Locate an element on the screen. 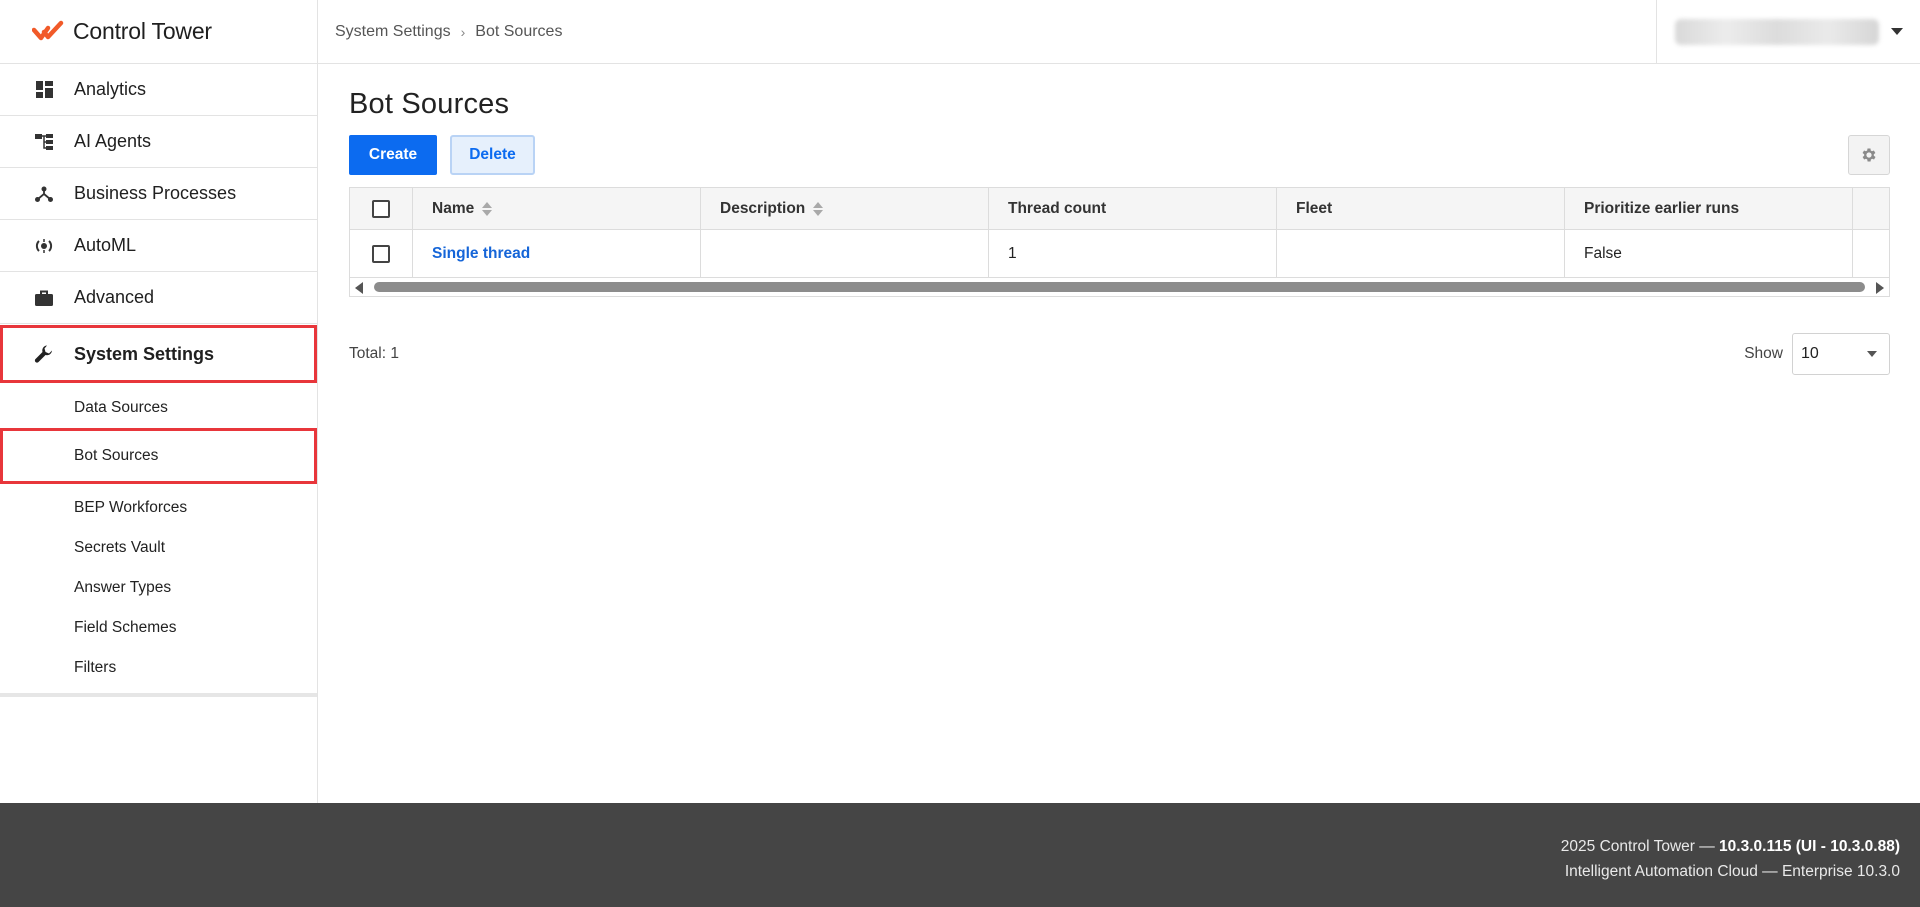 This screenshot has height=907, width=1920. sidebar-item-label: AI Agents is located at coordinates (113, 141).